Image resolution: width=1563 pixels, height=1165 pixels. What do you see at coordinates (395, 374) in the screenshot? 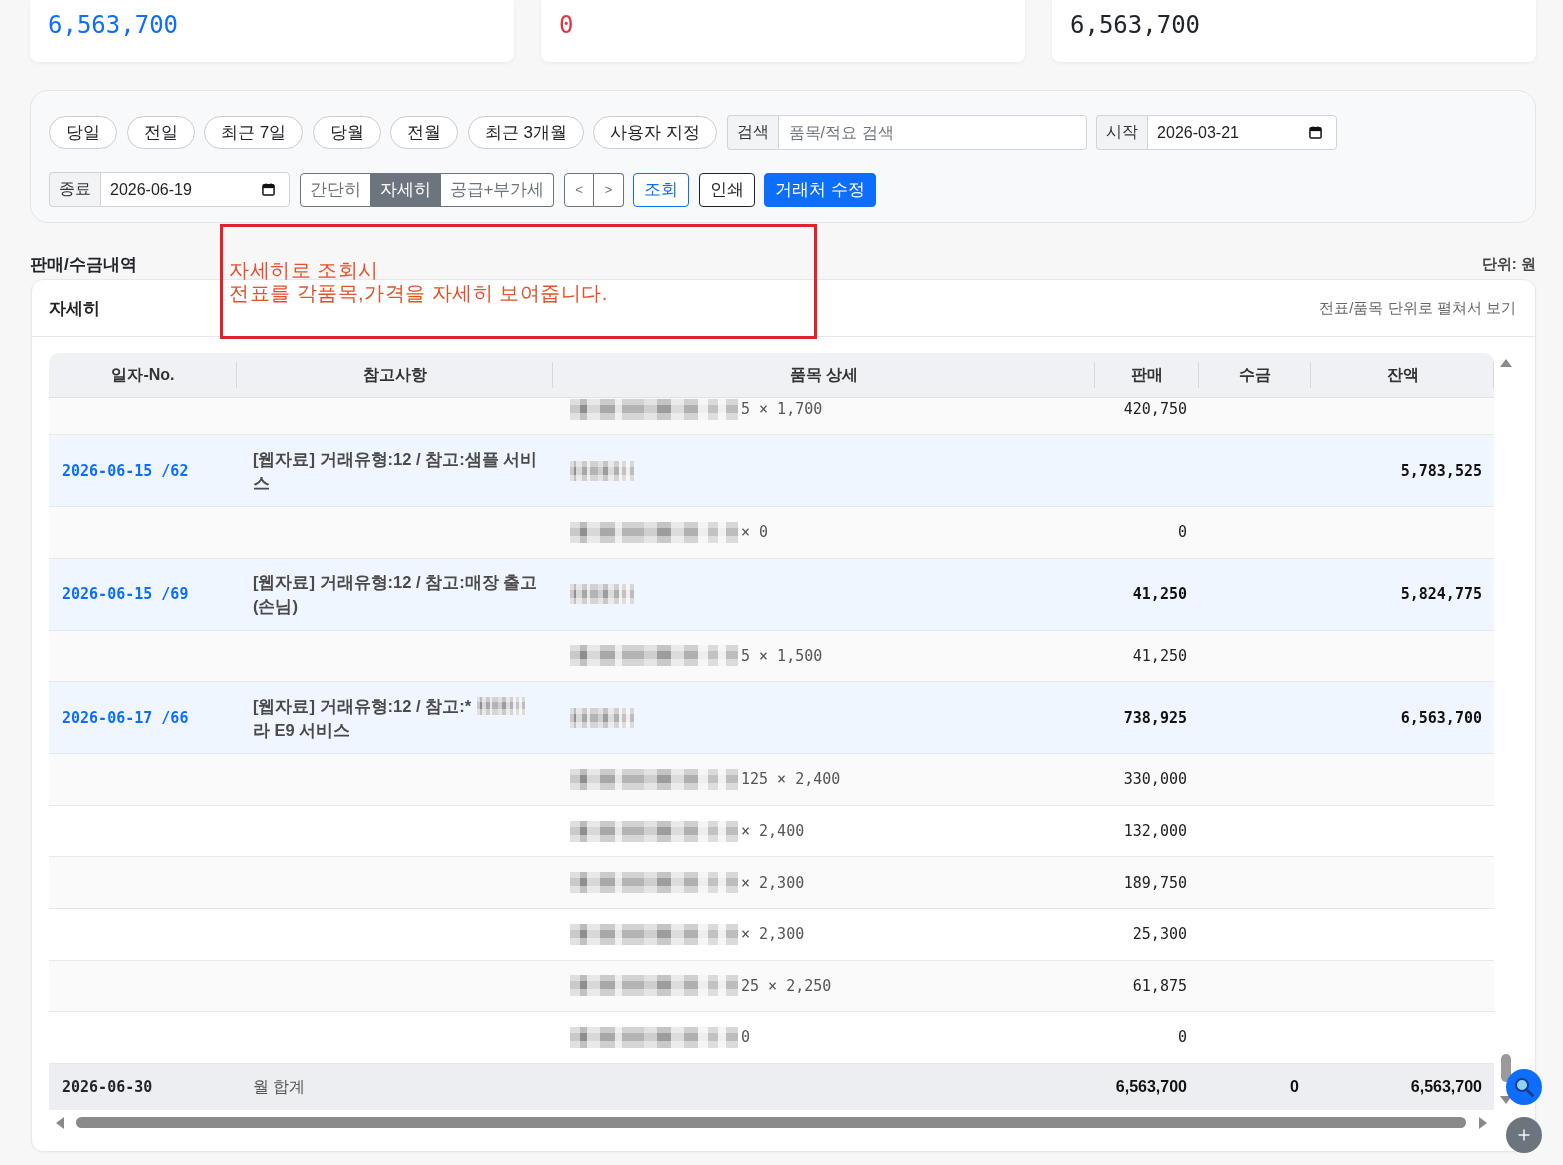
I see `column-header: 참고사항` at bounding box center [395, 374].